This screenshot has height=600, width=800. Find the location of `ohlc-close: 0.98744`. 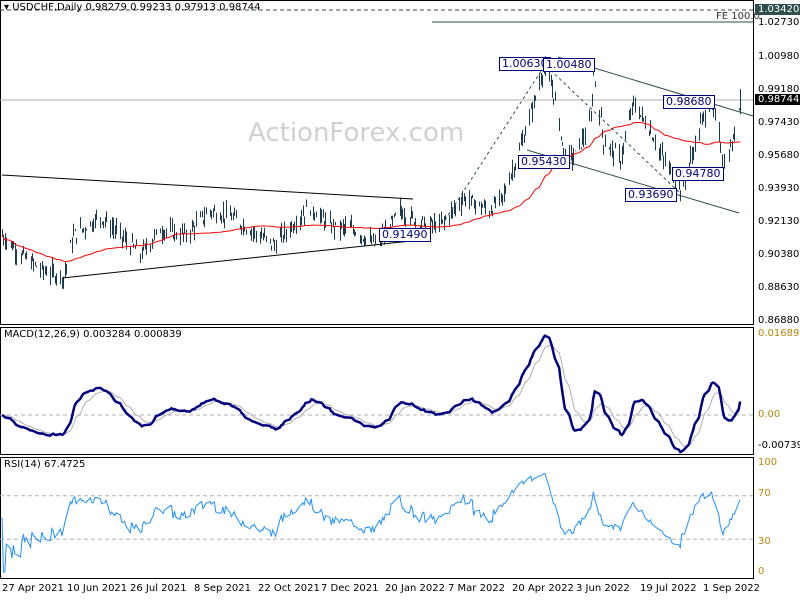

ohlc-close: 0.98744 is located at coordinates (240, 7).